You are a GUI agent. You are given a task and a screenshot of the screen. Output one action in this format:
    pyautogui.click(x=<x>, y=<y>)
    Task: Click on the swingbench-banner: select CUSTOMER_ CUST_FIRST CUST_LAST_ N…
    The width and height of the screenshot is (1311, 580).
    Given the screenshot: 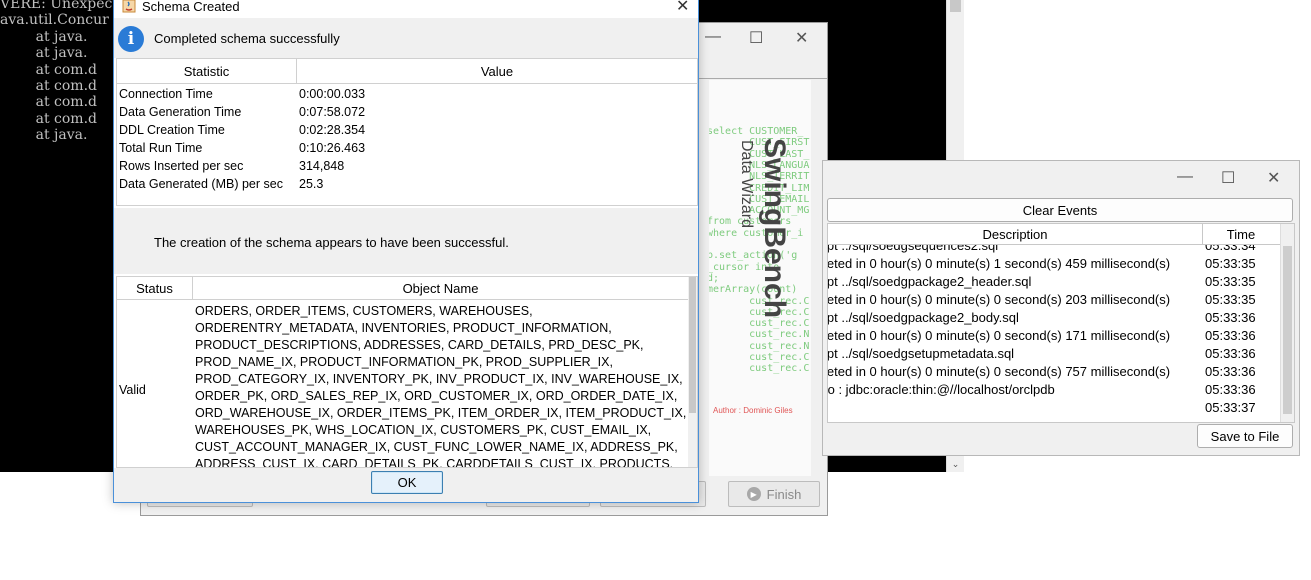 What is the action you would take?
    pyautogui.click(x=760, y=278)
    